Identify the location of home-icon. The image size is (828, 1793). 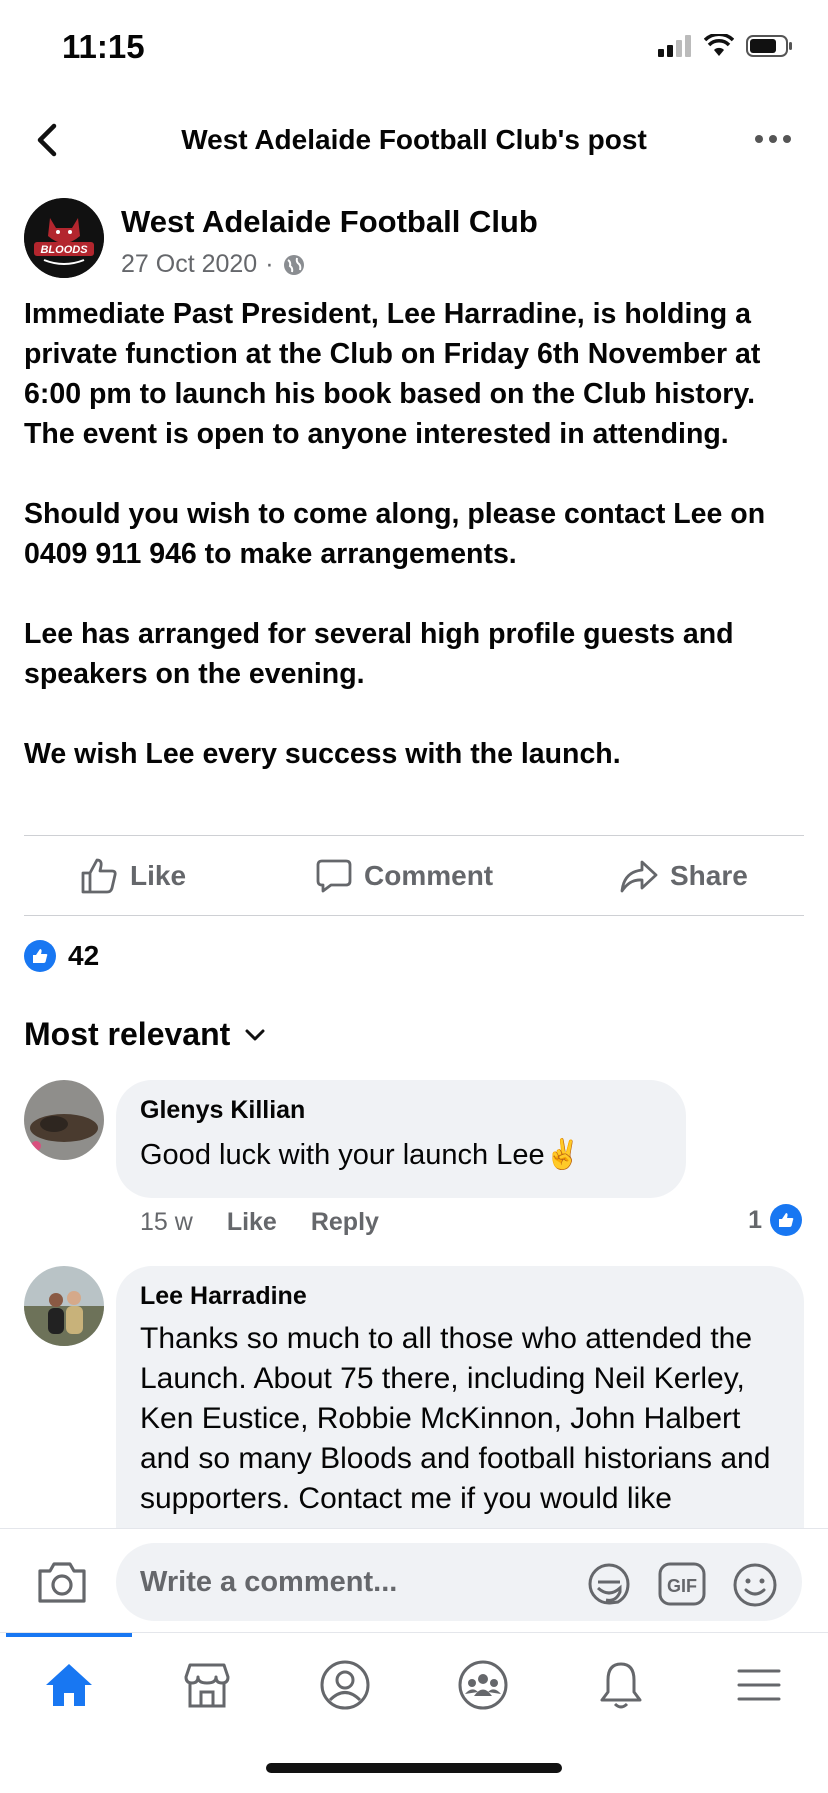
(69, 1685).